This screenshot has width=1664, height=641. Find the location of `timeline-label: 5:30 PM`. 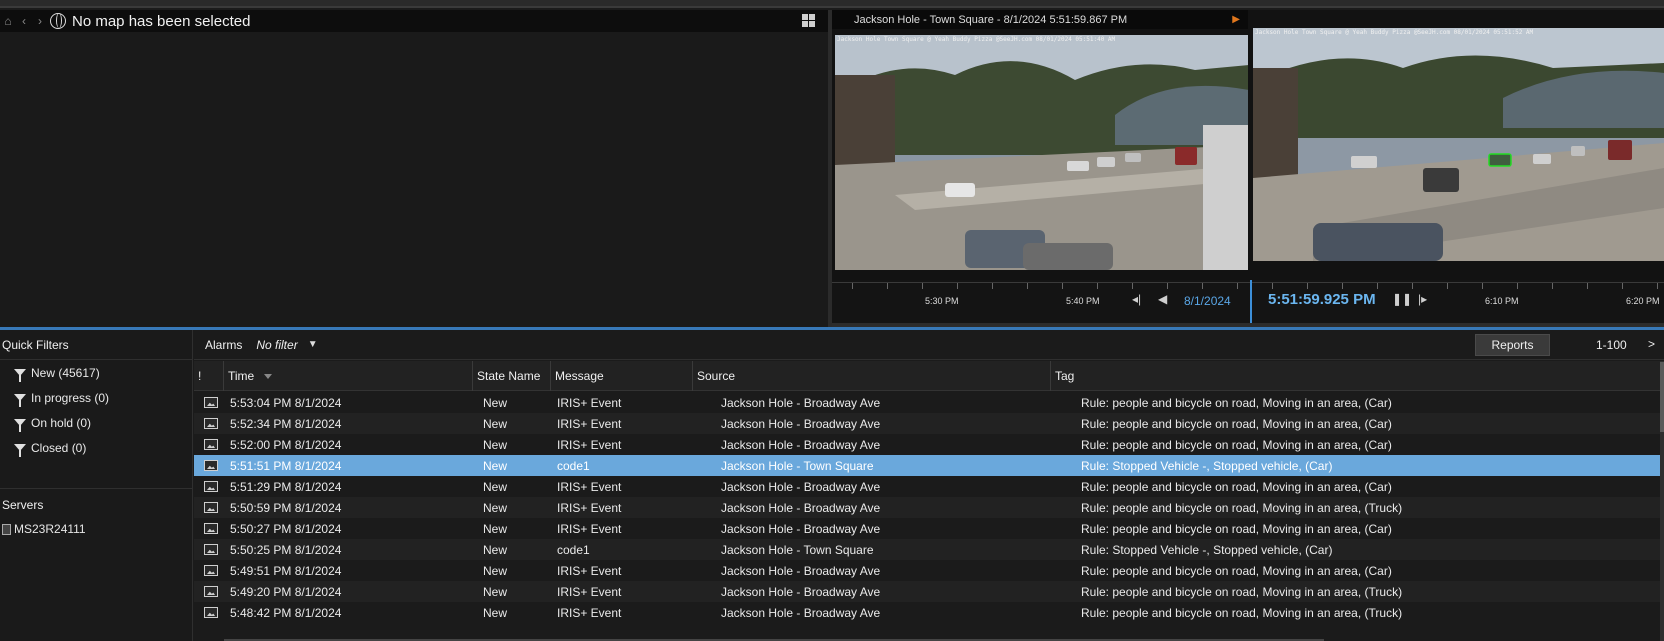

timeline-label: 5:30 PM is located at coordinates (942, 301).